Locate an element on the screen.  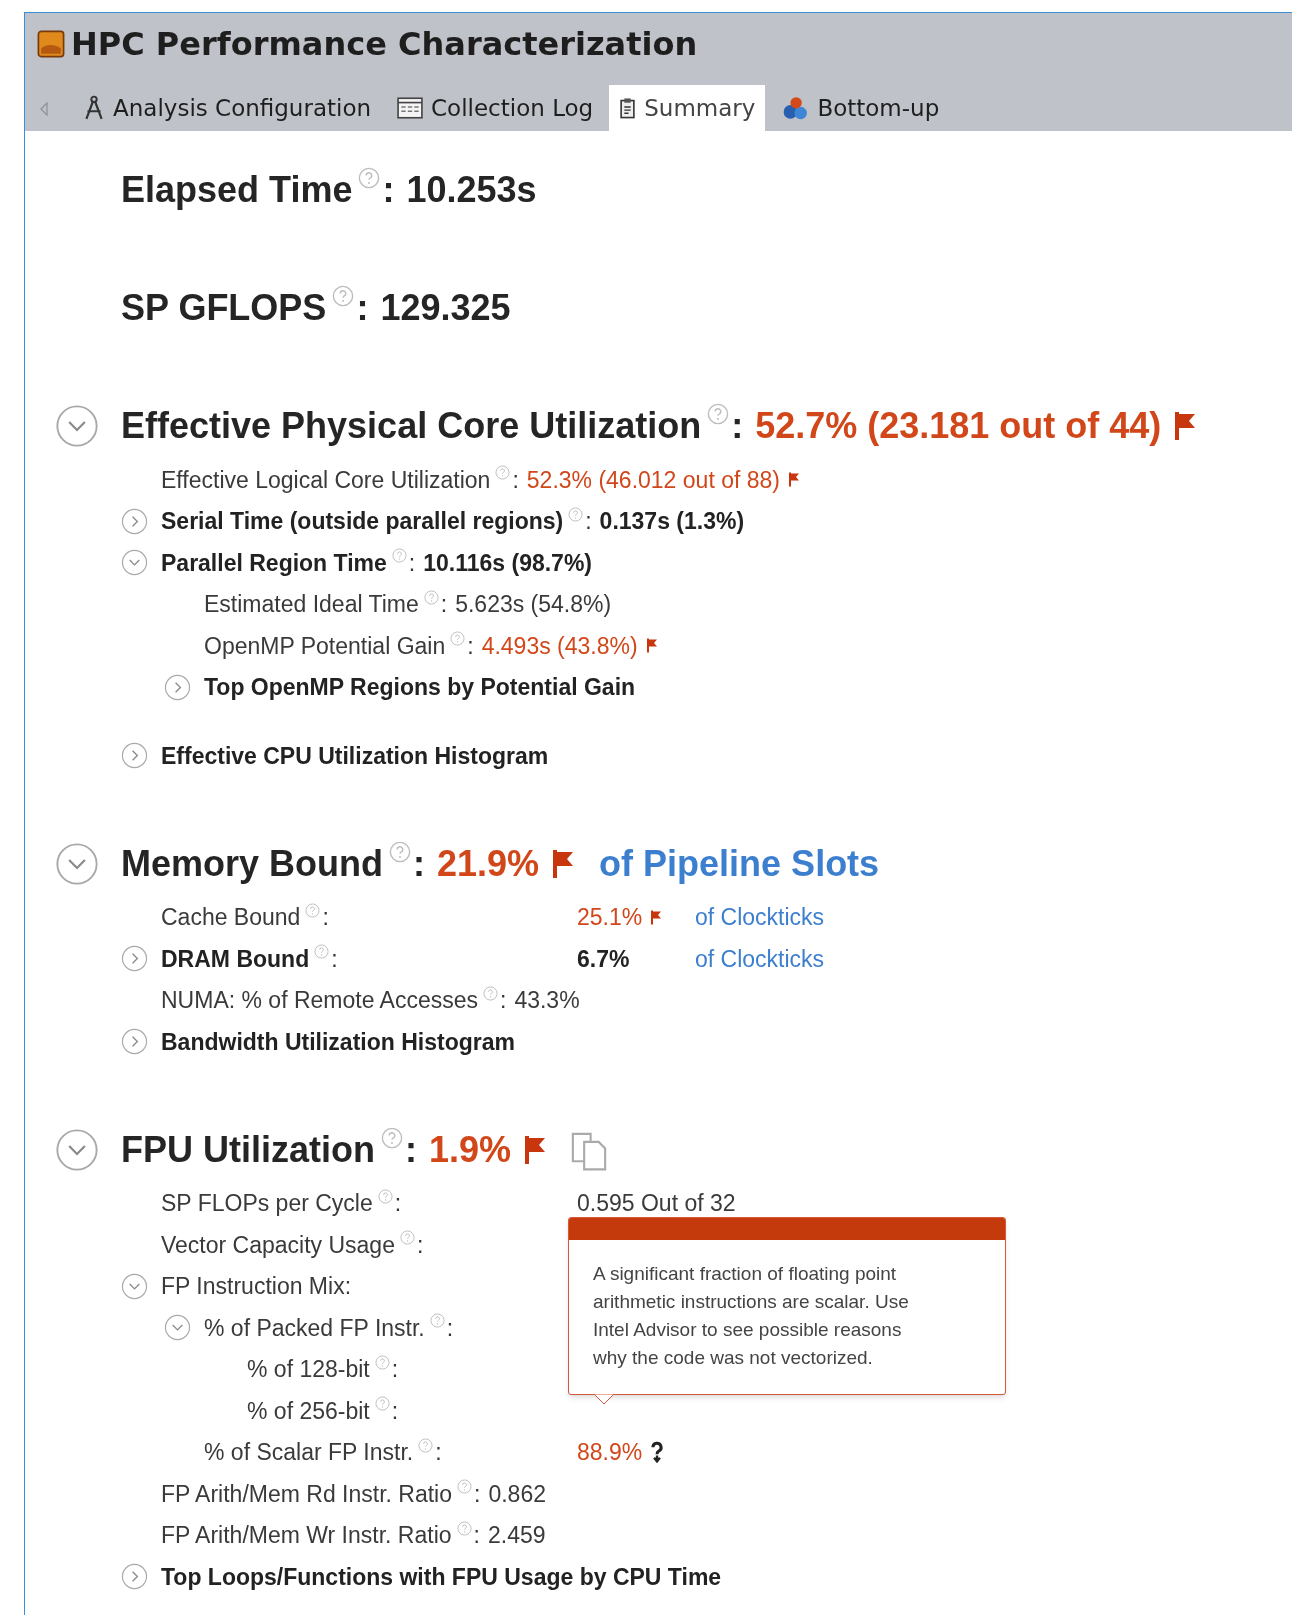
metric-value: 10.116s (98.7%) is located at coordinates (507, 563).